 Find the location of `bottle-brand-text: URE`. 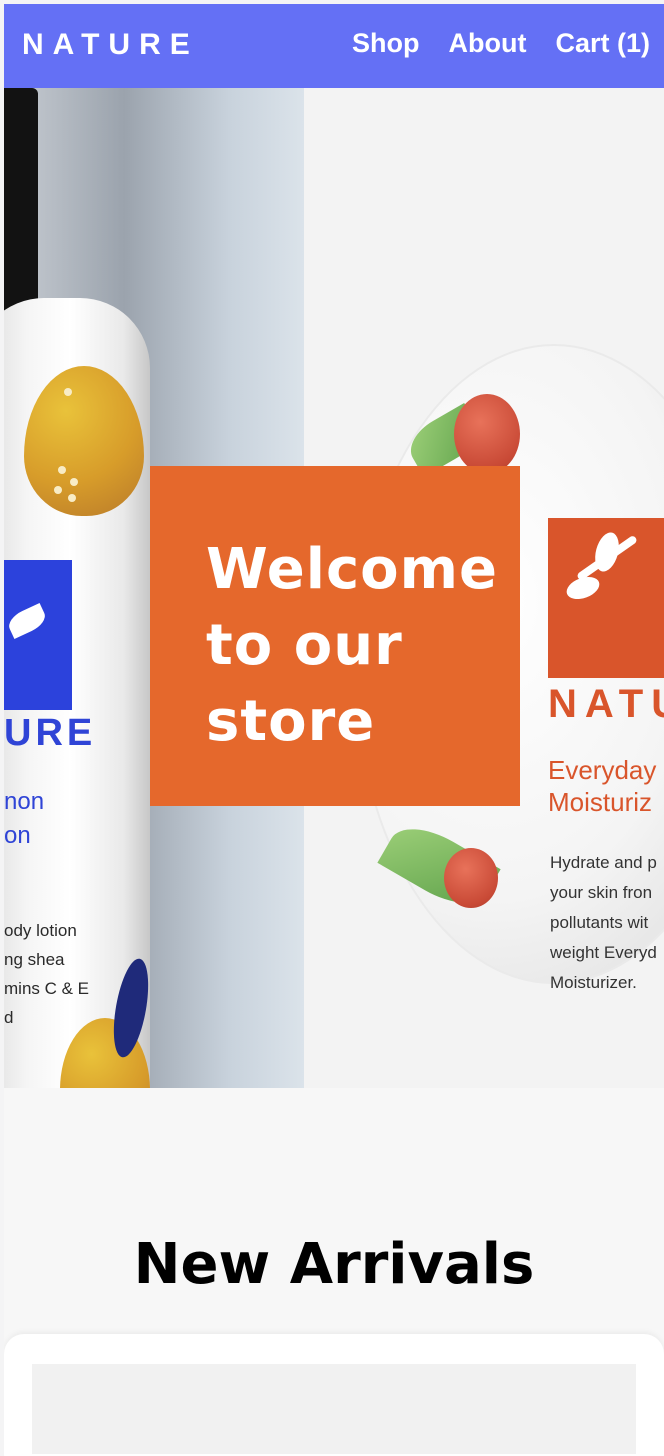

bottle-brand-text: URE is located at coordinates (50, 733).